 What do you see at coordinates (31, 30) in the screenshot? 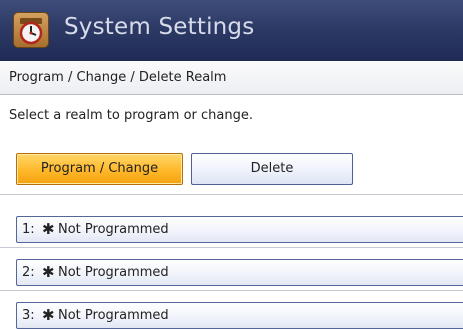
I see `system-settings-clock-icon` at bounding box center [31, 30].